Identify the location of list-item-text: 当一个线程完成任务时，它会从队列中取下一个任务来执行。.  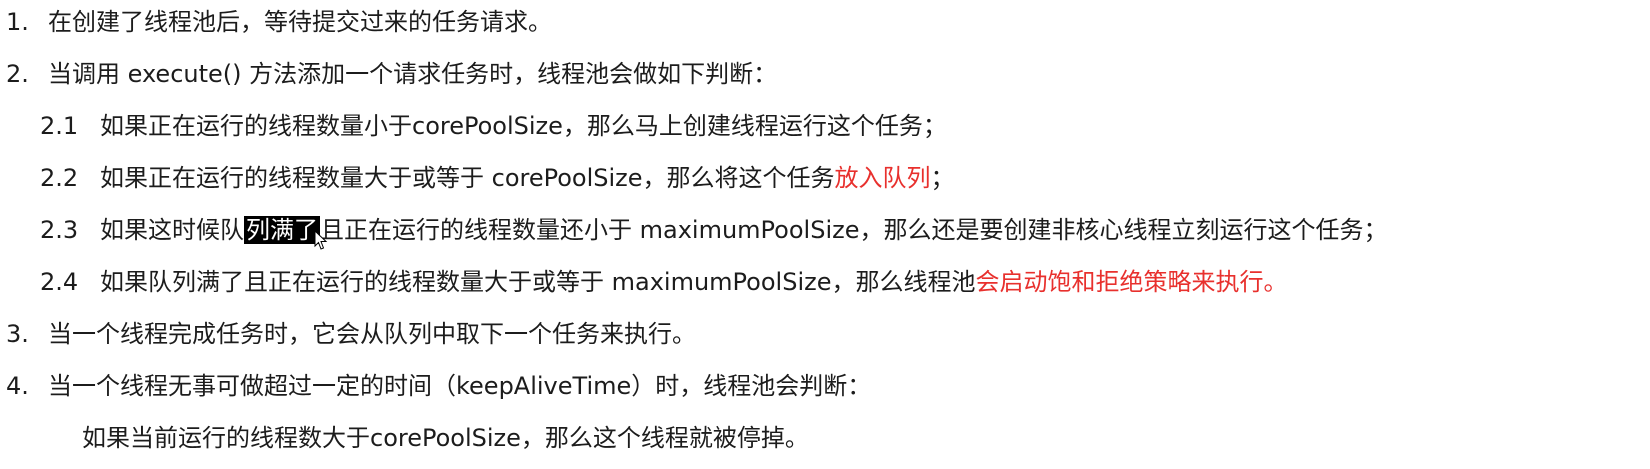
(372, 334).